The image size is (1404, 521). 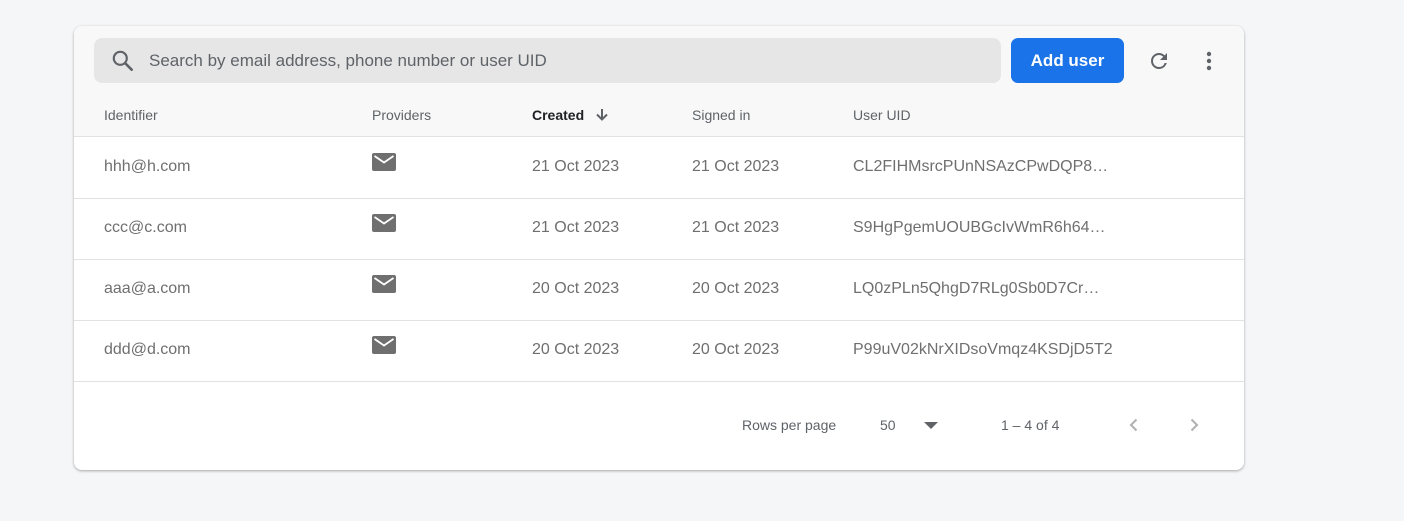 What do you see at coordinates (721, 115) in the screenshot?
I see `column-header-signed-in: Signed in` at bounding box center [721, 115].